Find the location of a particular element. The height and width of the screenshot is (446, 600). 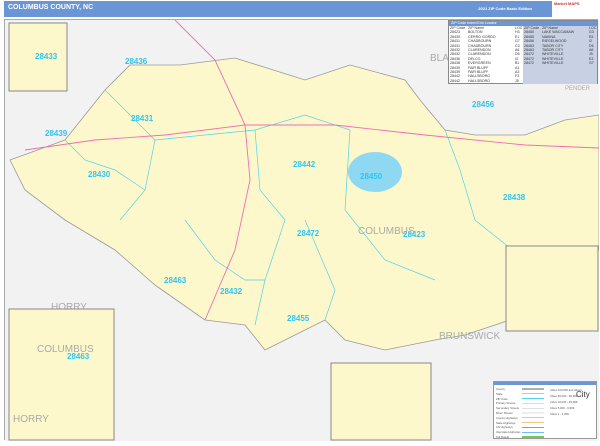

legend-city-class: Cities 5,000 - 9,999 is located at coordinates (562, 408).